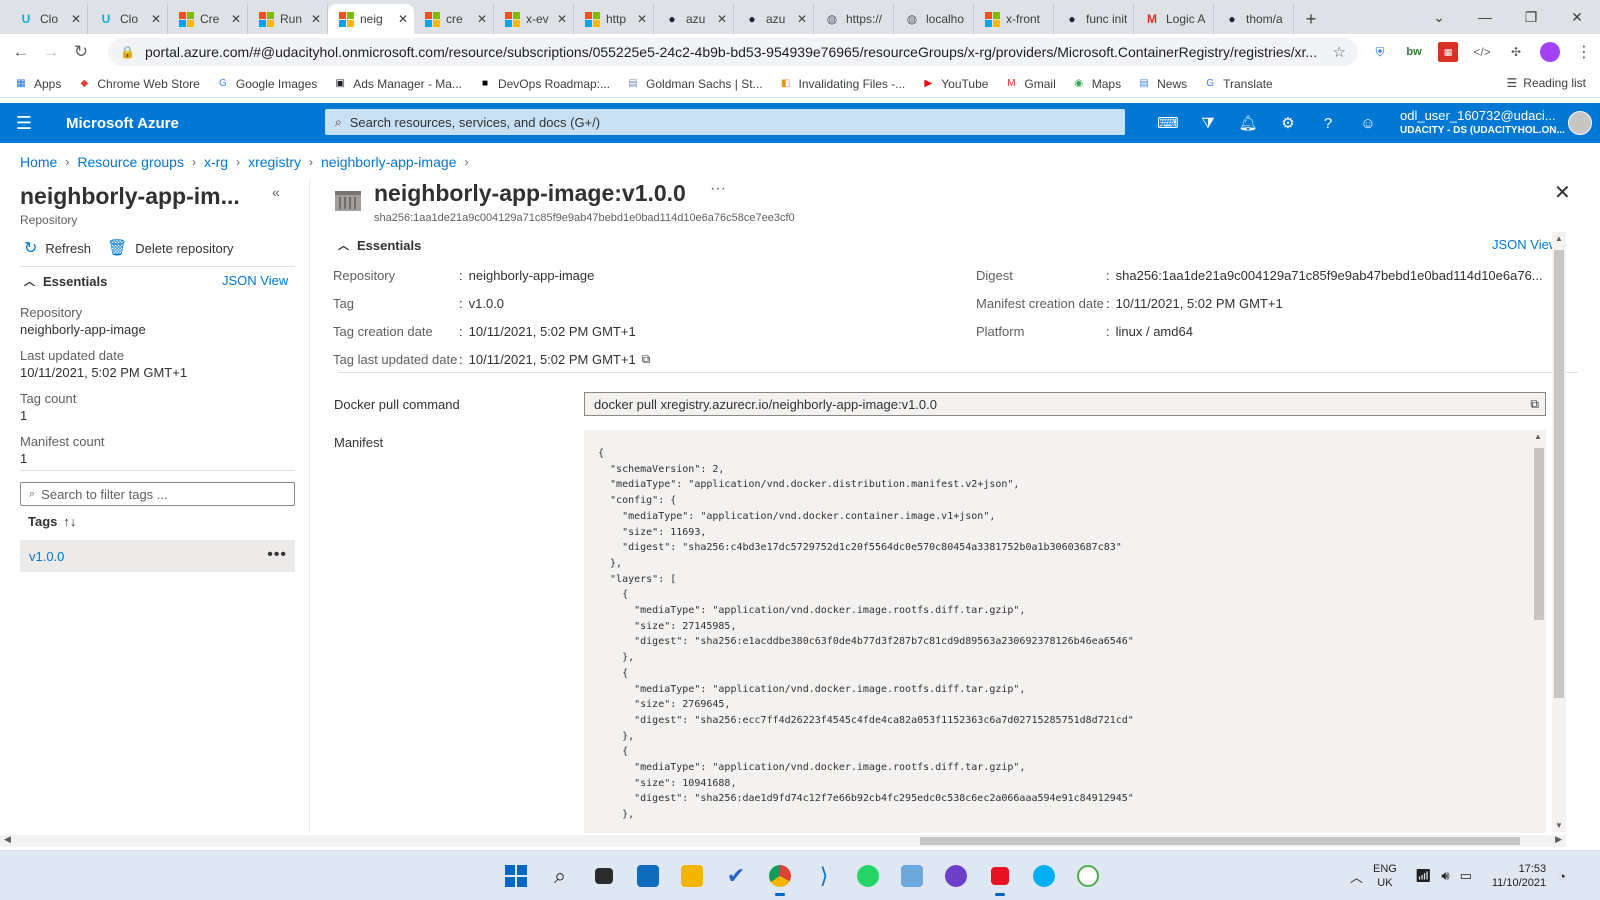 Image resolution: width=1600 pixels, height=900 pixels. What do you see at coordinates (1208, 123) in the screenshot?
I see `directory-filter-icon: ⧩` at bounding box center [1208, 123].